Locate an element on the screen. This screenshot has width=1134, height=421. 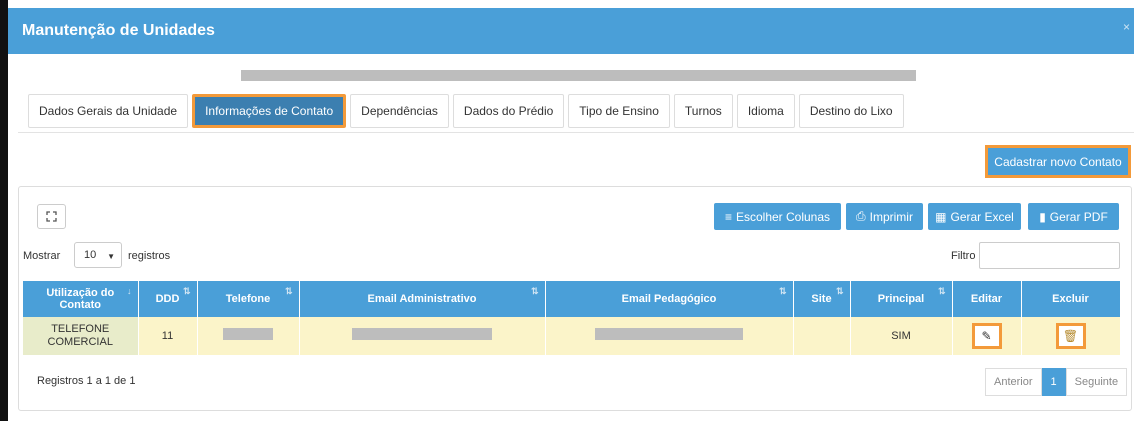
header-label: Editar is located at coordinates (986, 299).